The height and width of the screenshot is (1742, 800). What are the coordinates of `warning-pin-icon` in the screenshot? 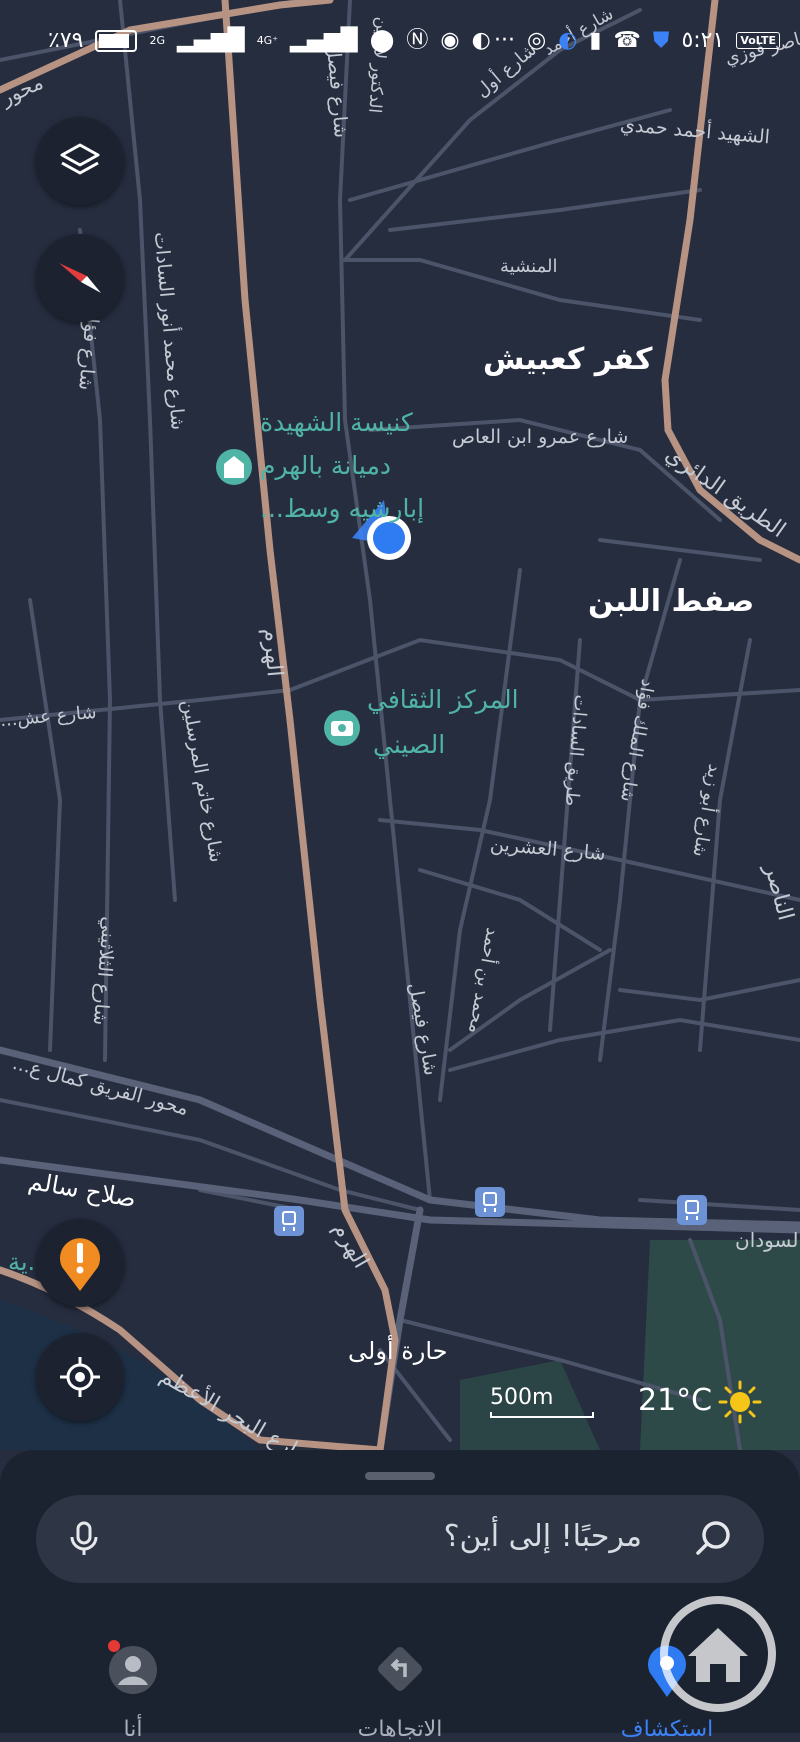 It's located at (80, 1264).